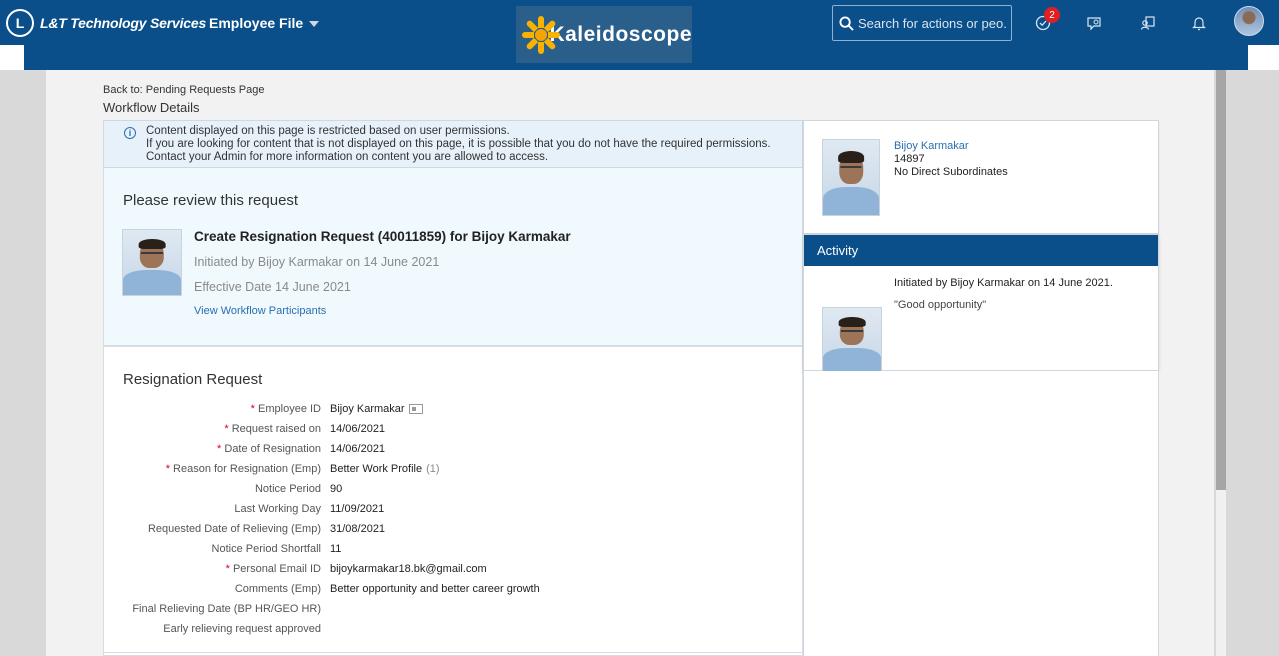 This screenshot has width=1279, height=656. What do you see at coordinates (1221, 280) in the screenshot?
I see `page-scrollbar-thumb` at bounding box center [1221, 280].